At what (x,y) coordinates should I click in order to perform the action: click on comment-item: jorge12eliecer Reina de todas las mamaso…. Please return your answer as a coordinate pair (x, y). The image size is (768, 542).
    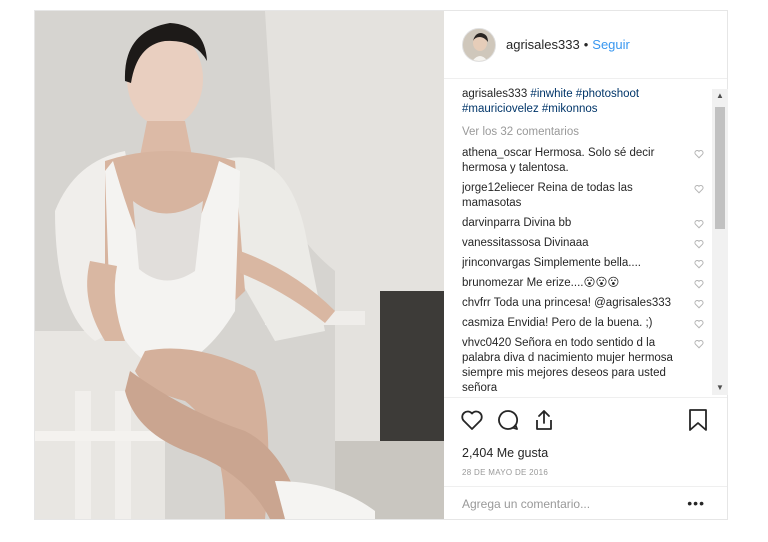
    Looking at the image, I should click on (586, 196).